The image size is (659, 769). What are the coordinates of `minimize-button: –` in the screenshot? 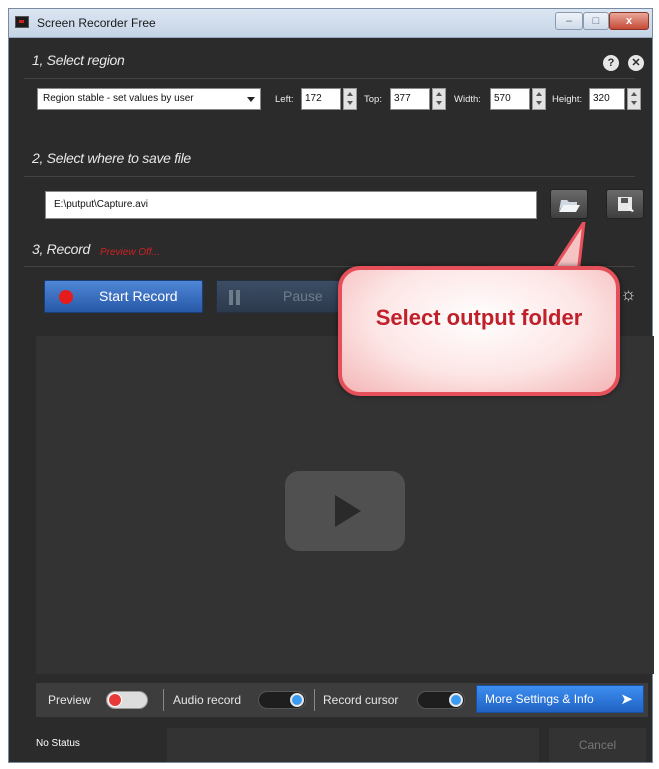 It's located at (569, 21).